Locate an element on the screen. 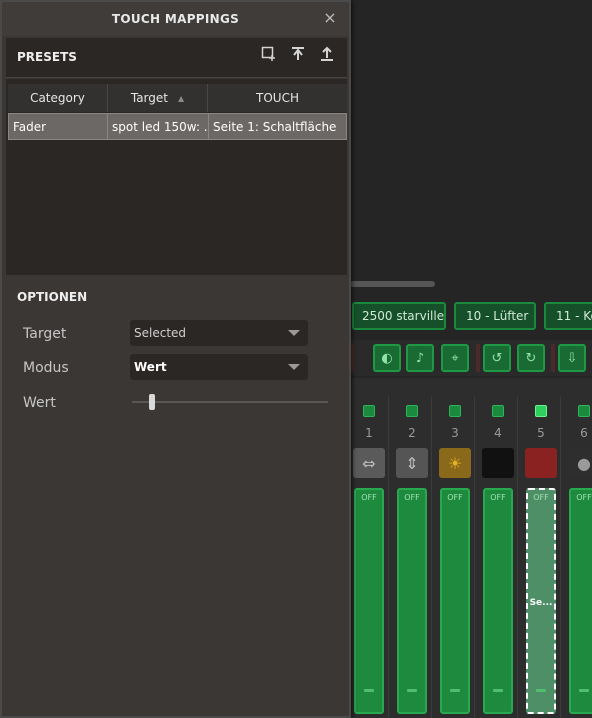 This screenshot has height=718, width=592. column-header-target: Target ▲ is located at coordinates (158, 98).